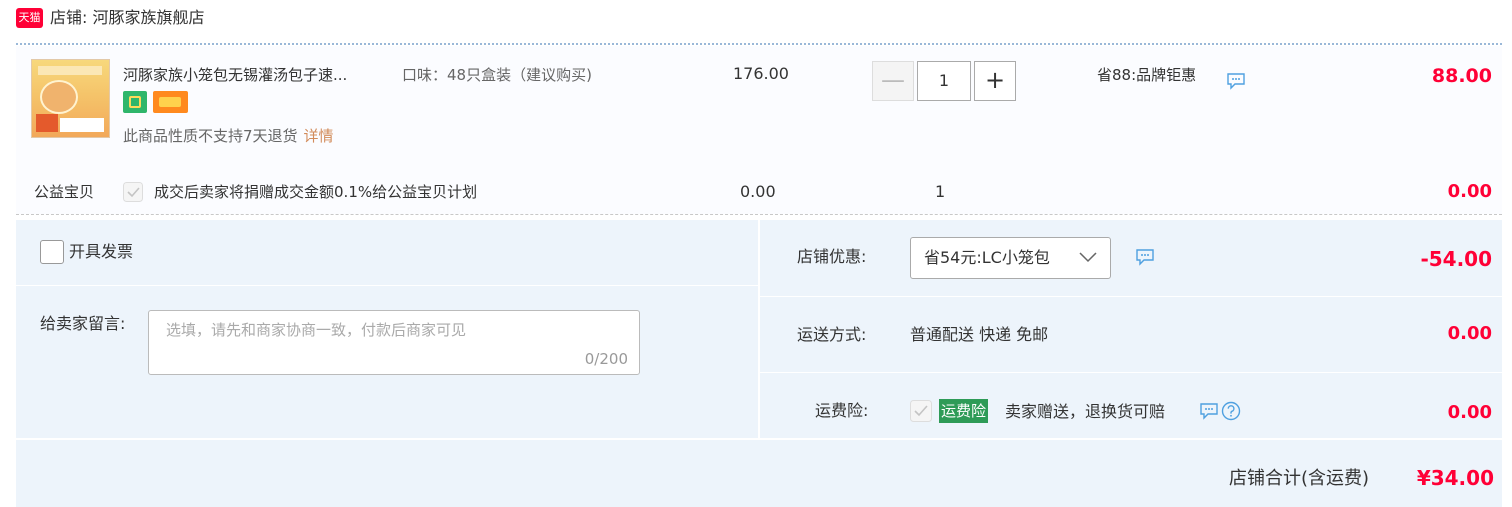 Image resolution: width=1512 pixels, height=507 pixels. Describe the element at coordinates (987, 257) in the screenshot. I see `store-coupon-value: 省54元:LC小笼包` at that location.